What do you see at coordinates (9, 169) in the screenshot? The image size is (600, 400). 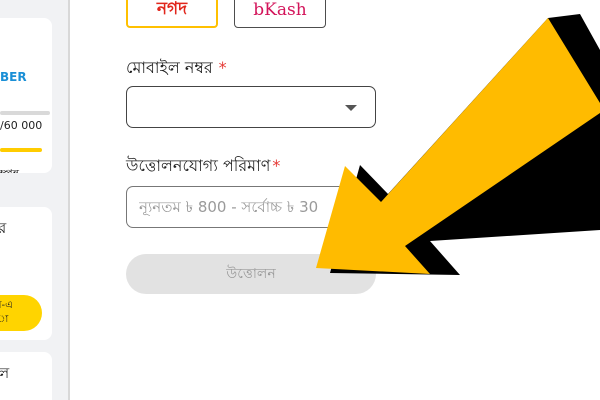 I see `member-status: ম্পন্ন` at bounding box center [9, 169].